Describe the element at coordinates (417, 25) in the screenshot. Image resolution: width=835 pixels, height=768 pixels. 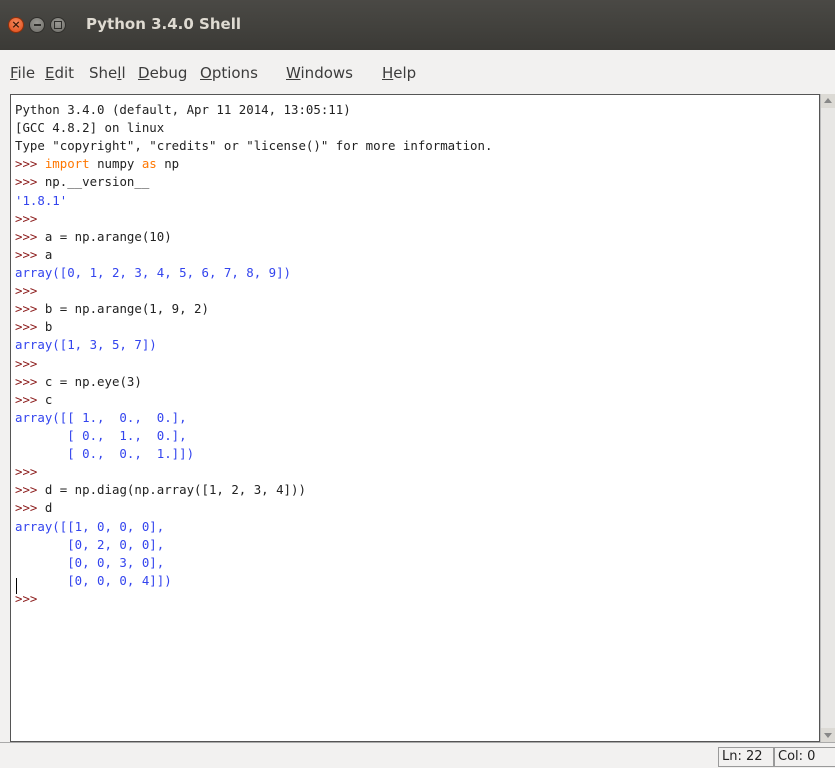
I see `title-bar: × Python 3.4.0 Shell` at that location.